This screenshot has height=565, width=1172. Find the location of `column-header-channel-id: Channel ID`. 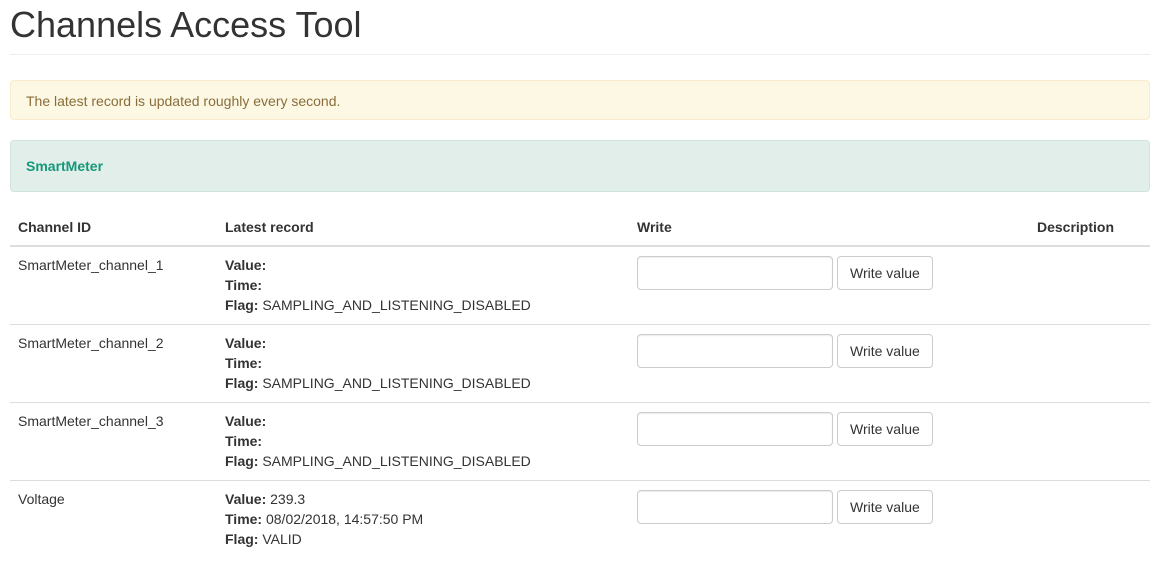

column-header-channel-id: Channel ID is located at coordinates (113, 233).